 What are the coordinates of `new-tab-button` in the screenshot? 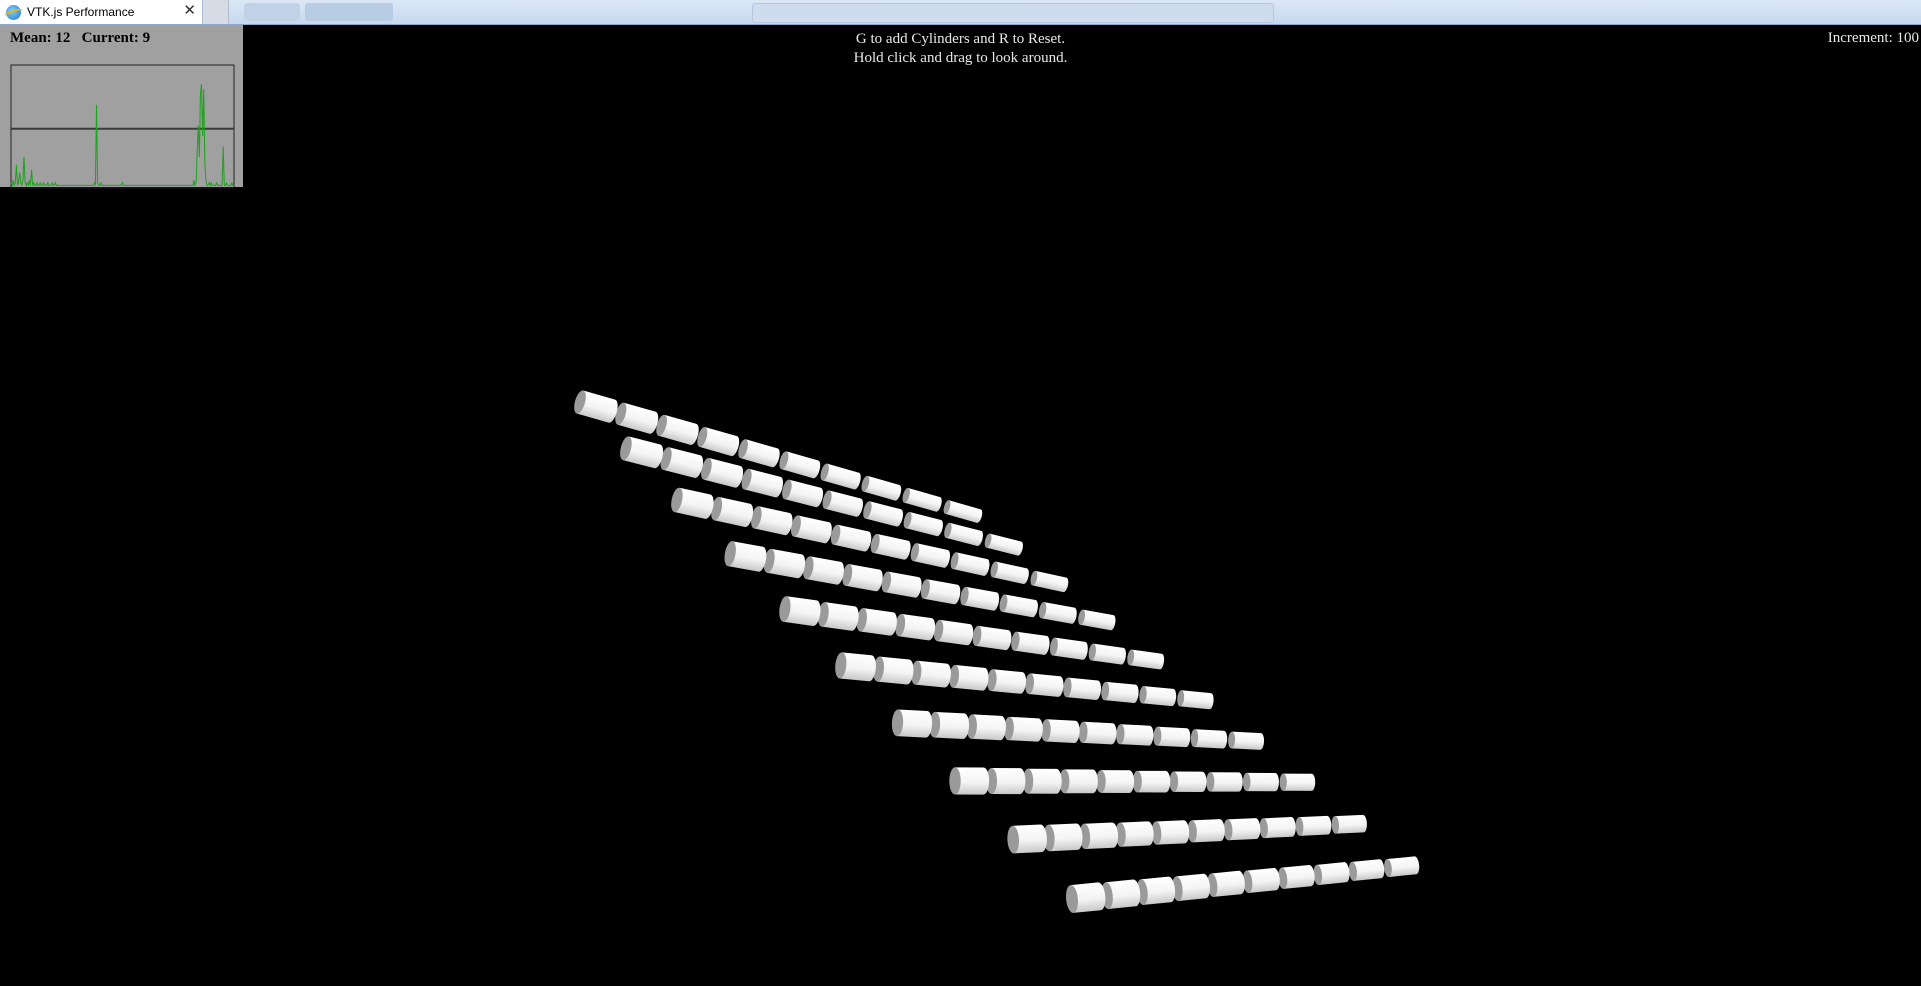 It's located at (216, 12).